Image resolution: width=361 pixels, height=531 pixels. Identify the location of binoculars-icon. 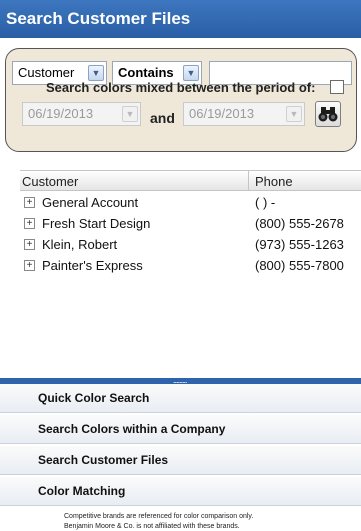
(328, 114).